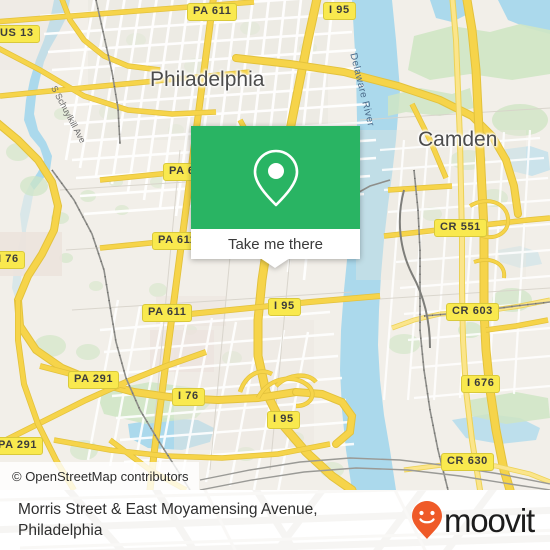 Image resolution: width=550 pixels, height=550 pixels. Describe the element at coordinates (427, 520) in the screenshot. I see `moovit-smiley-pin-icon` at that location.